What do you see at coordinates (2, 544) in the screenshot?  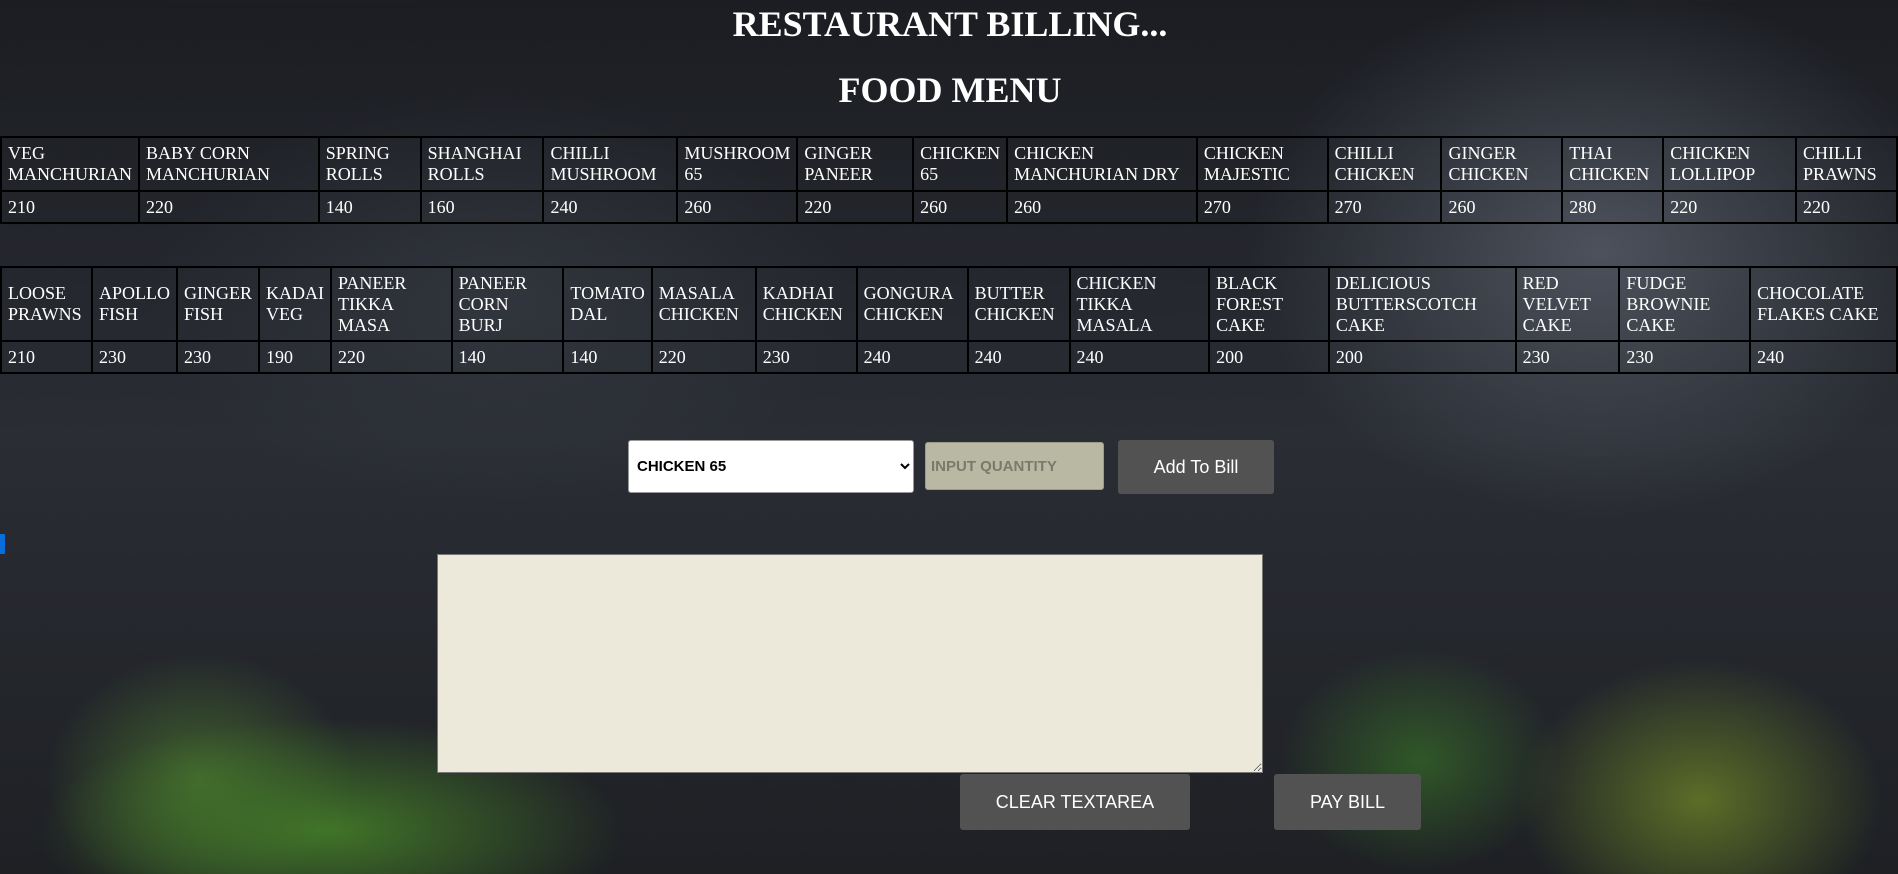 I see `focus-marker` at bounding box center [2, 544].